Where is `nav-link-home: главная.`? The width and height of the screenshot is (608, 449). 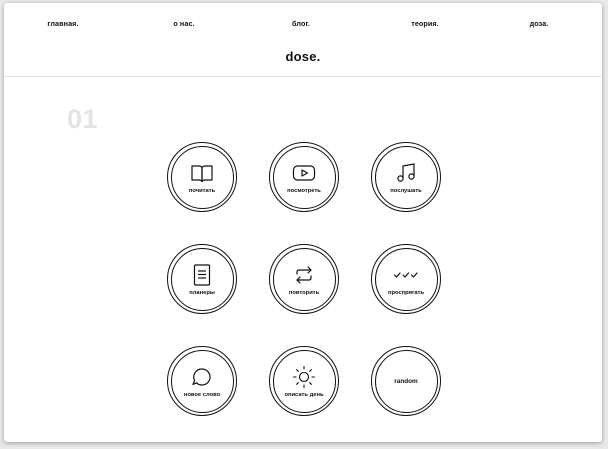 nav-link-home: главная. is located at coordinates (62, 23).